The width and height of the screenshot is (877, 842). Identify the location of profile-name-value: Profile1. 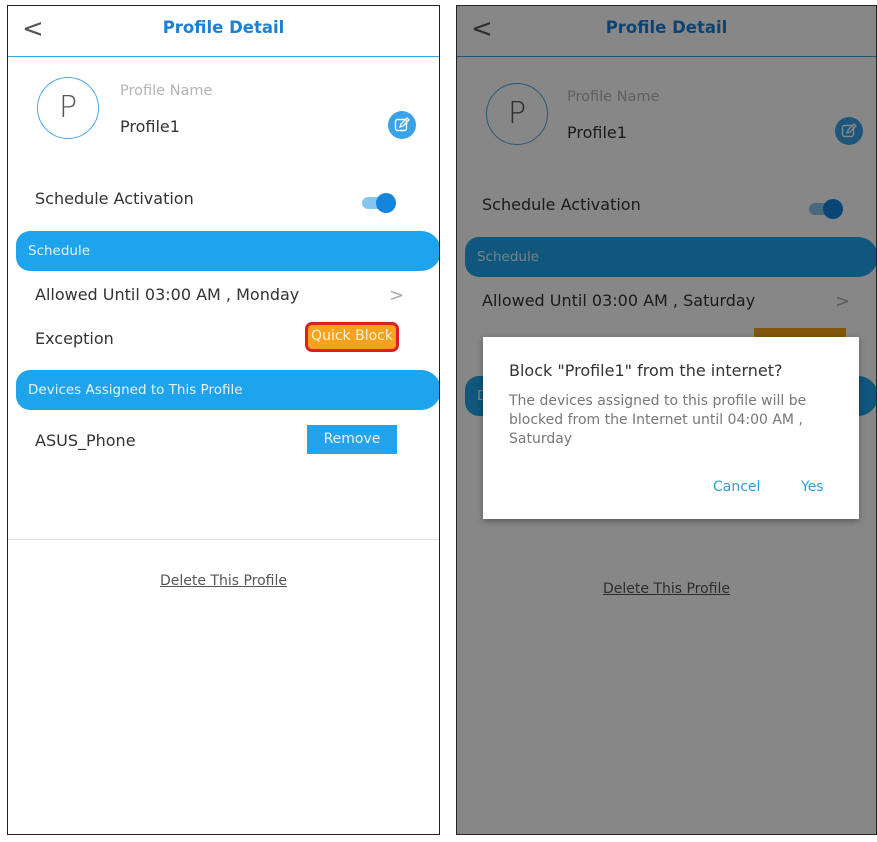
(150, 126).